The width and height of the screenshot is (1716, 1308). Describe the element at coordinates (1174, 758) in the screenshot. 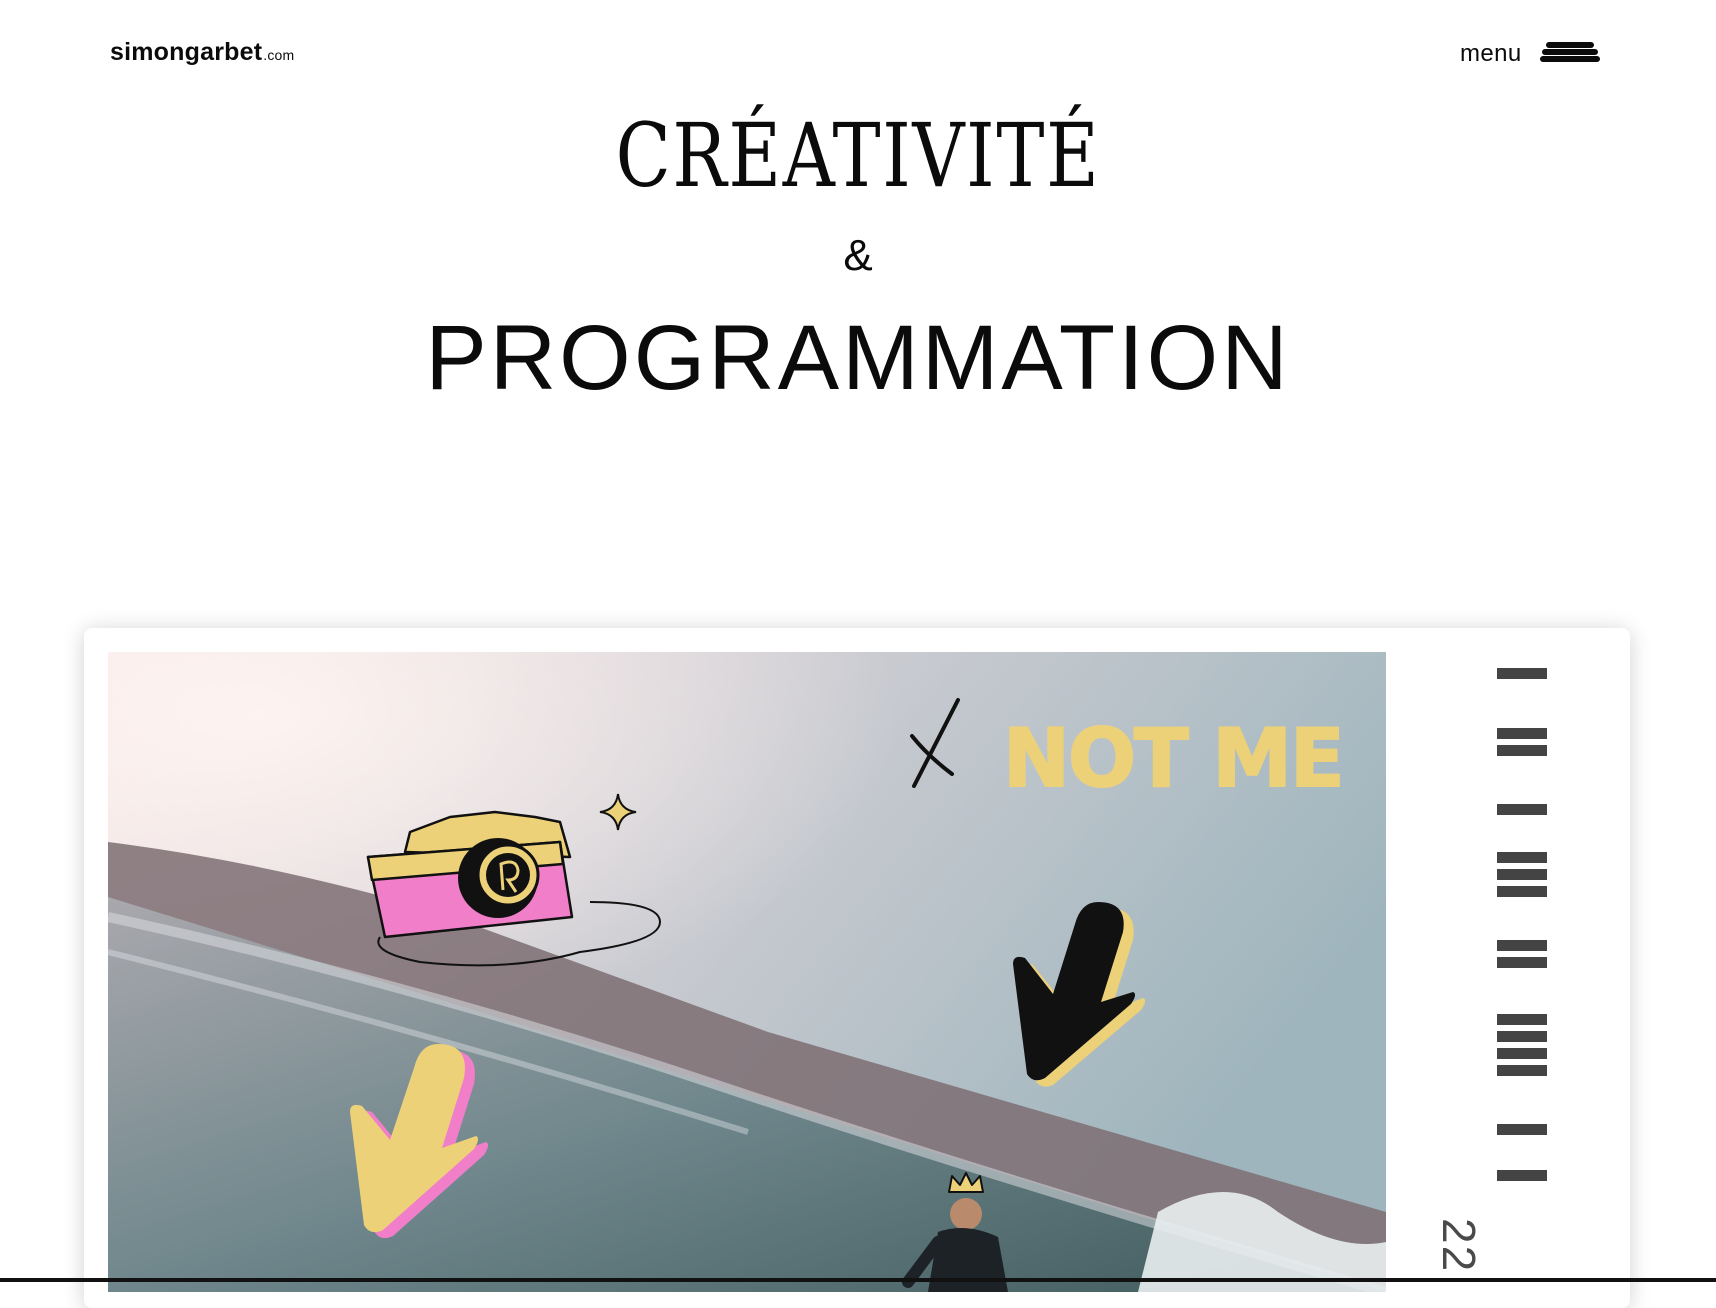

I see `not-me-sticker: NOT ME` at that location.